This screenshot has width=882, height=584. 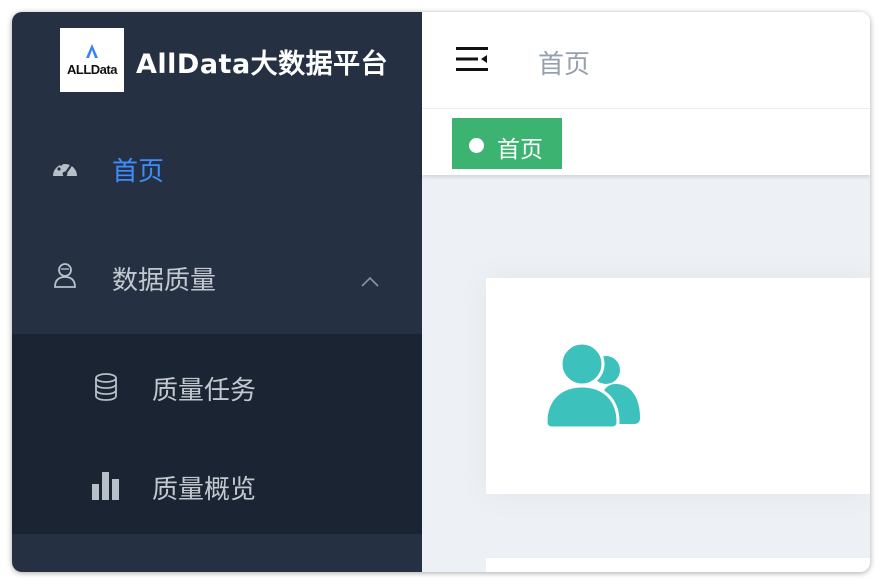 I want to click on logo: ALLData, so click(x=92, y=60).